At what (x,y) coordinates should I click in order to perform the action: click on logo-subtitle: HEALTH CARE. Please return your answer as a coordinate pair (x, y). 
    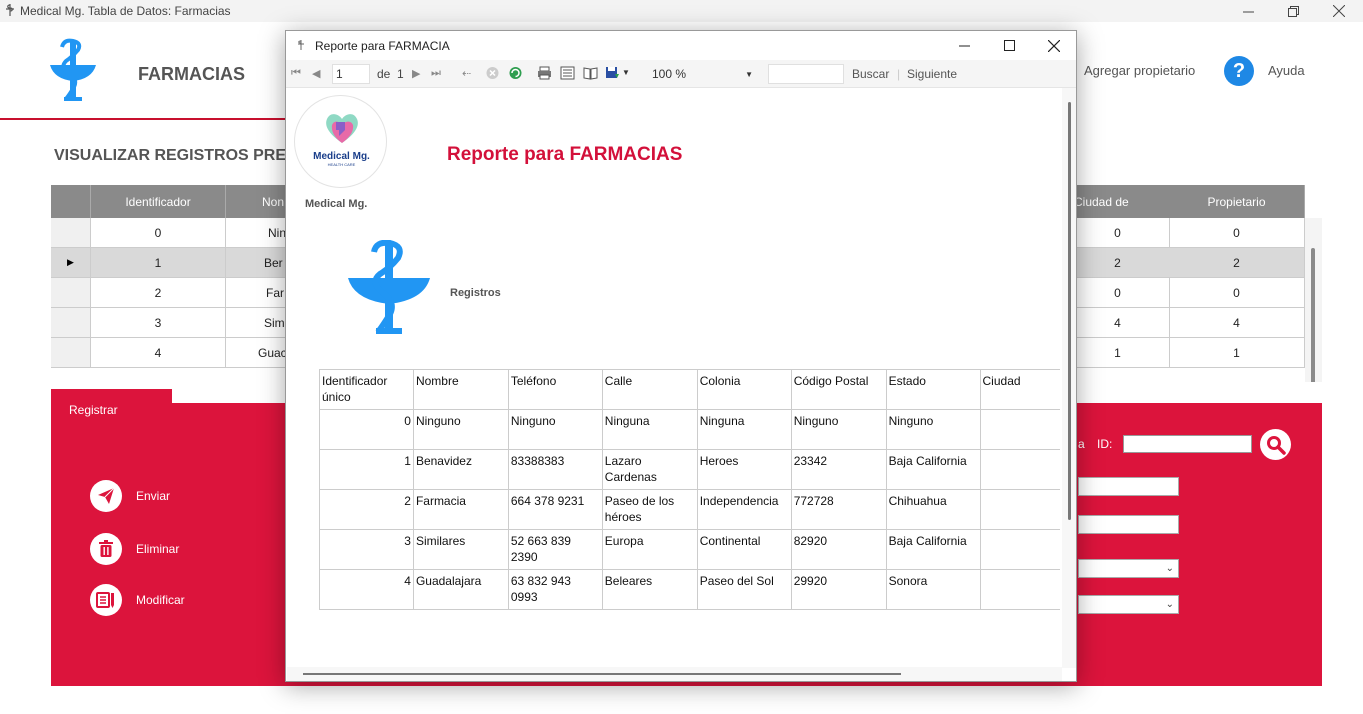
    Looking at the image, I should click on (341, 164).